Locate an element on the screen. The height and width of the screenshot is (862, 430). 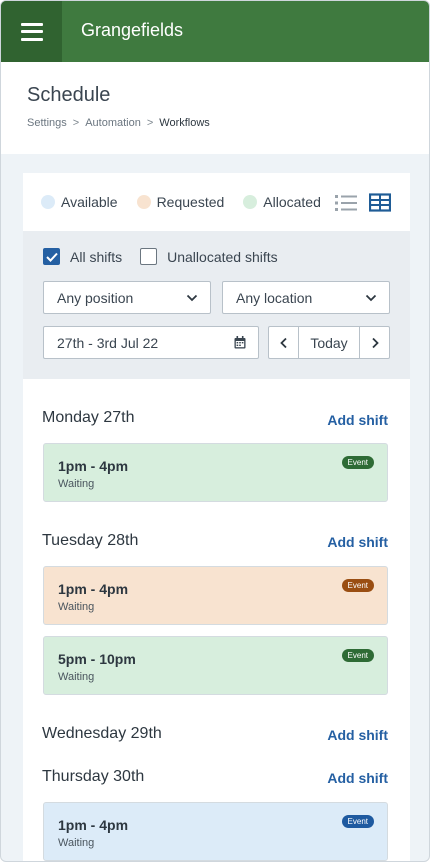
all-shifts-checkbox is located at coordinates (51, 256).